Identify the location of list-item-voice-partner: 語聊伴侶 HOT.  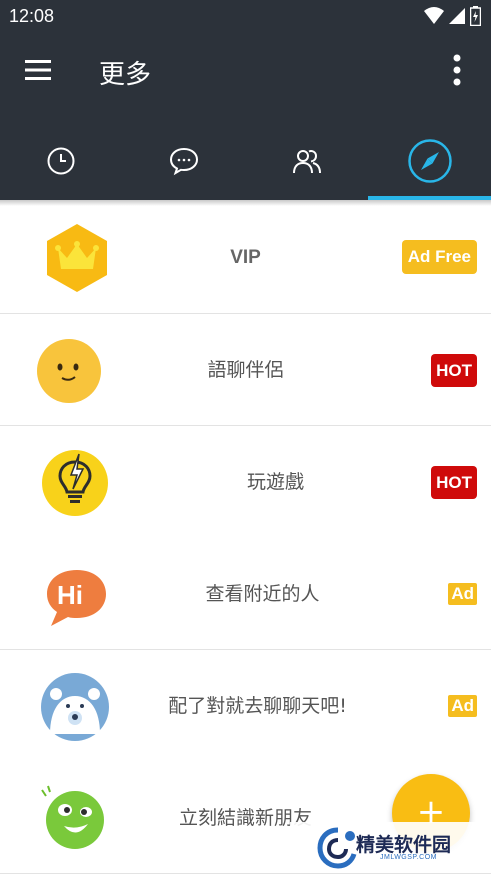
(245, 370).